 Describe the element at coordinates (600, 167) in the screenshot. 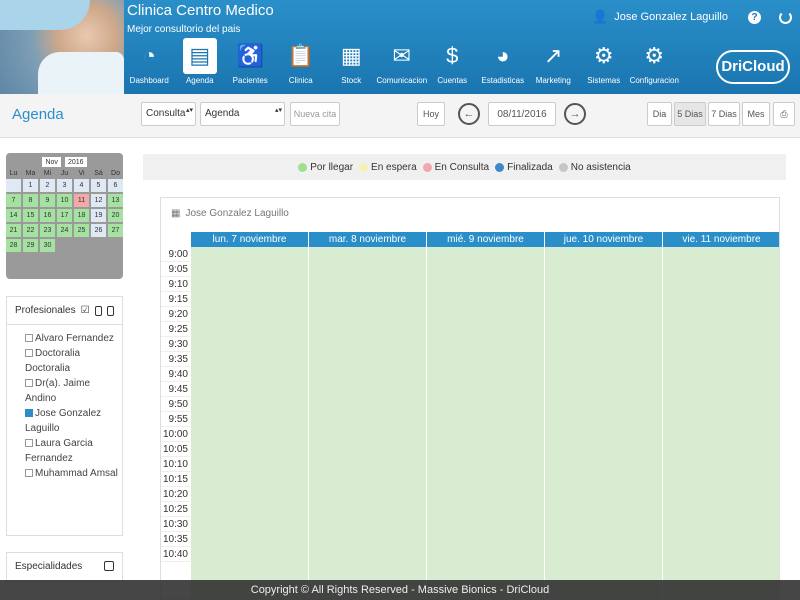

I see `legend-label: No asistencia` at that location.